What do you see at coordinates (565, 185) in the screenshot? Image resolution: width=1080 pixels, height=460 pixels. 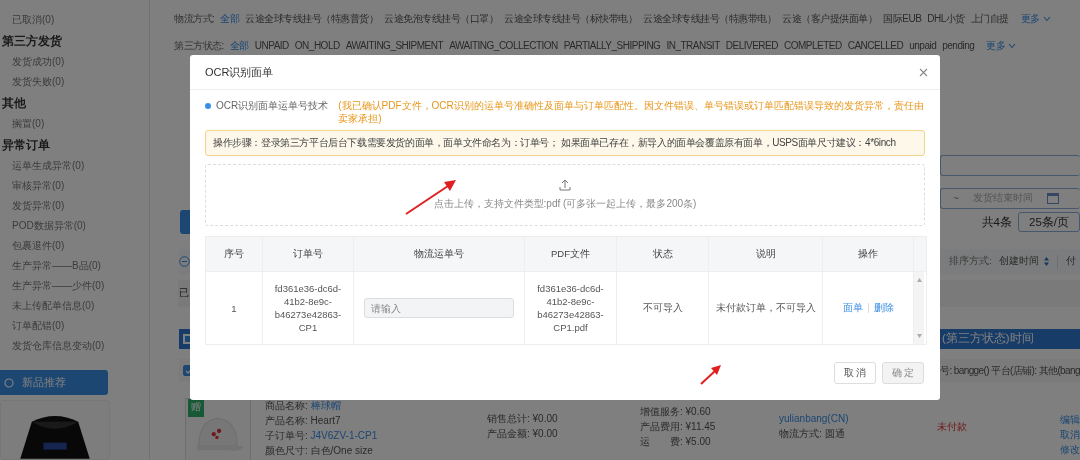 I see `upload-icon` at bounding box center [565, 185].